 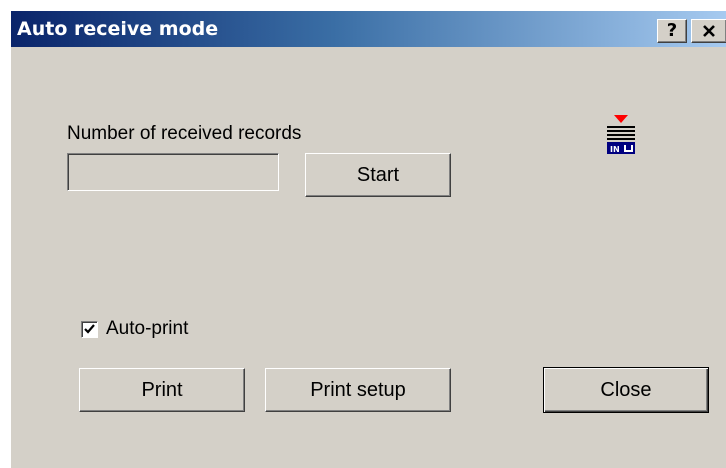 What do you see at coordinates (626, 390) in the screenshot?
I see `close-button: Close` at bounding box center [626, 390].